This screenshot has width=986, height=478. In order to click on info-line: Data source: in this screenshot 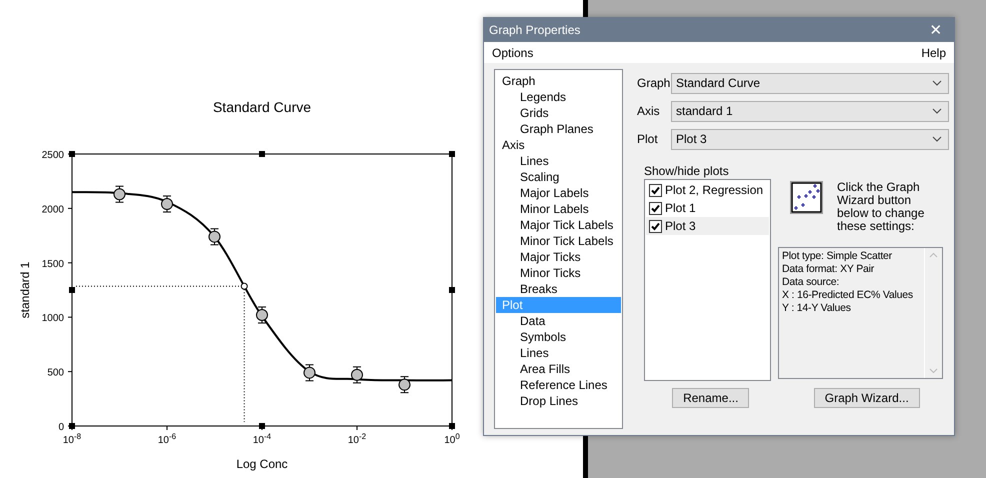, I will do `click(811, 282)`.